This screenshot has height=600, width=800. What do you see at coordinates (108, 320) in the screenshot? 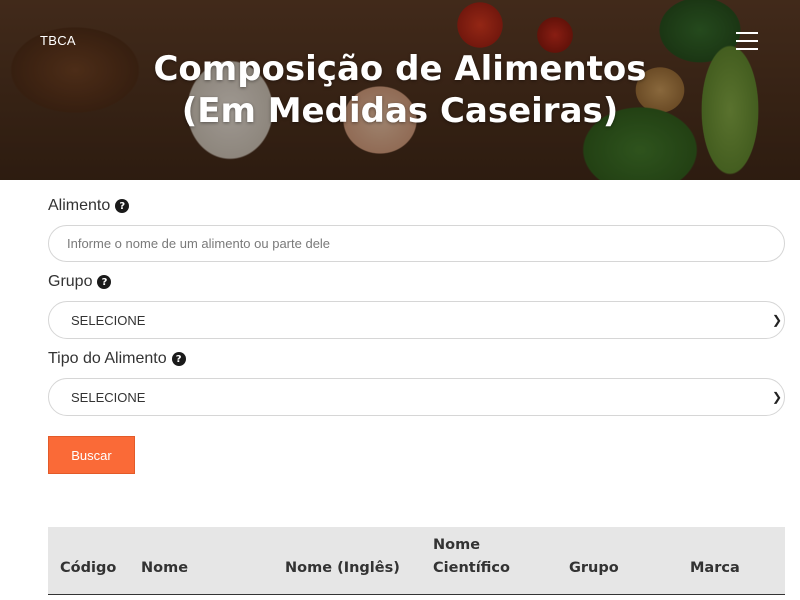
I see `grupo-select-value: SELECIONE` at bounding box center [108, 320].